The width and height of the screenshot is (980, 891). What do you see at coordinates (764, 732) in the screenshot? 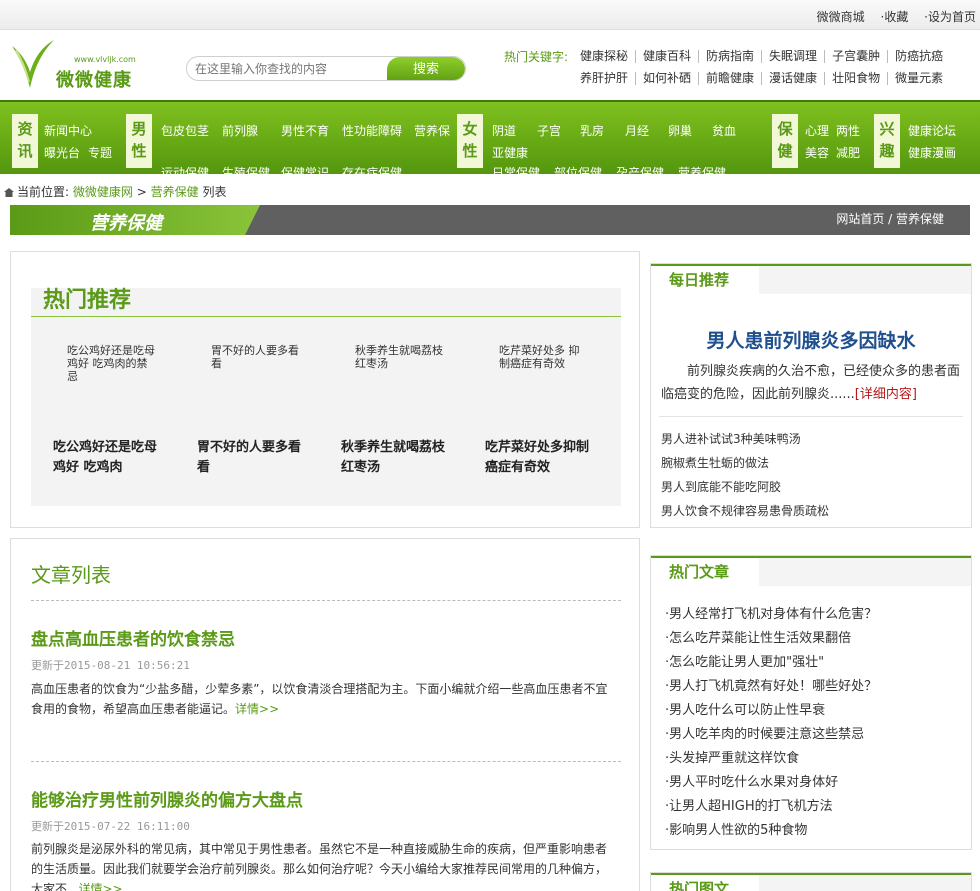
I see `hot-article-item: ·男人吃羊肉的时候要注意这些禁忌` at bounding box center [764, 732].